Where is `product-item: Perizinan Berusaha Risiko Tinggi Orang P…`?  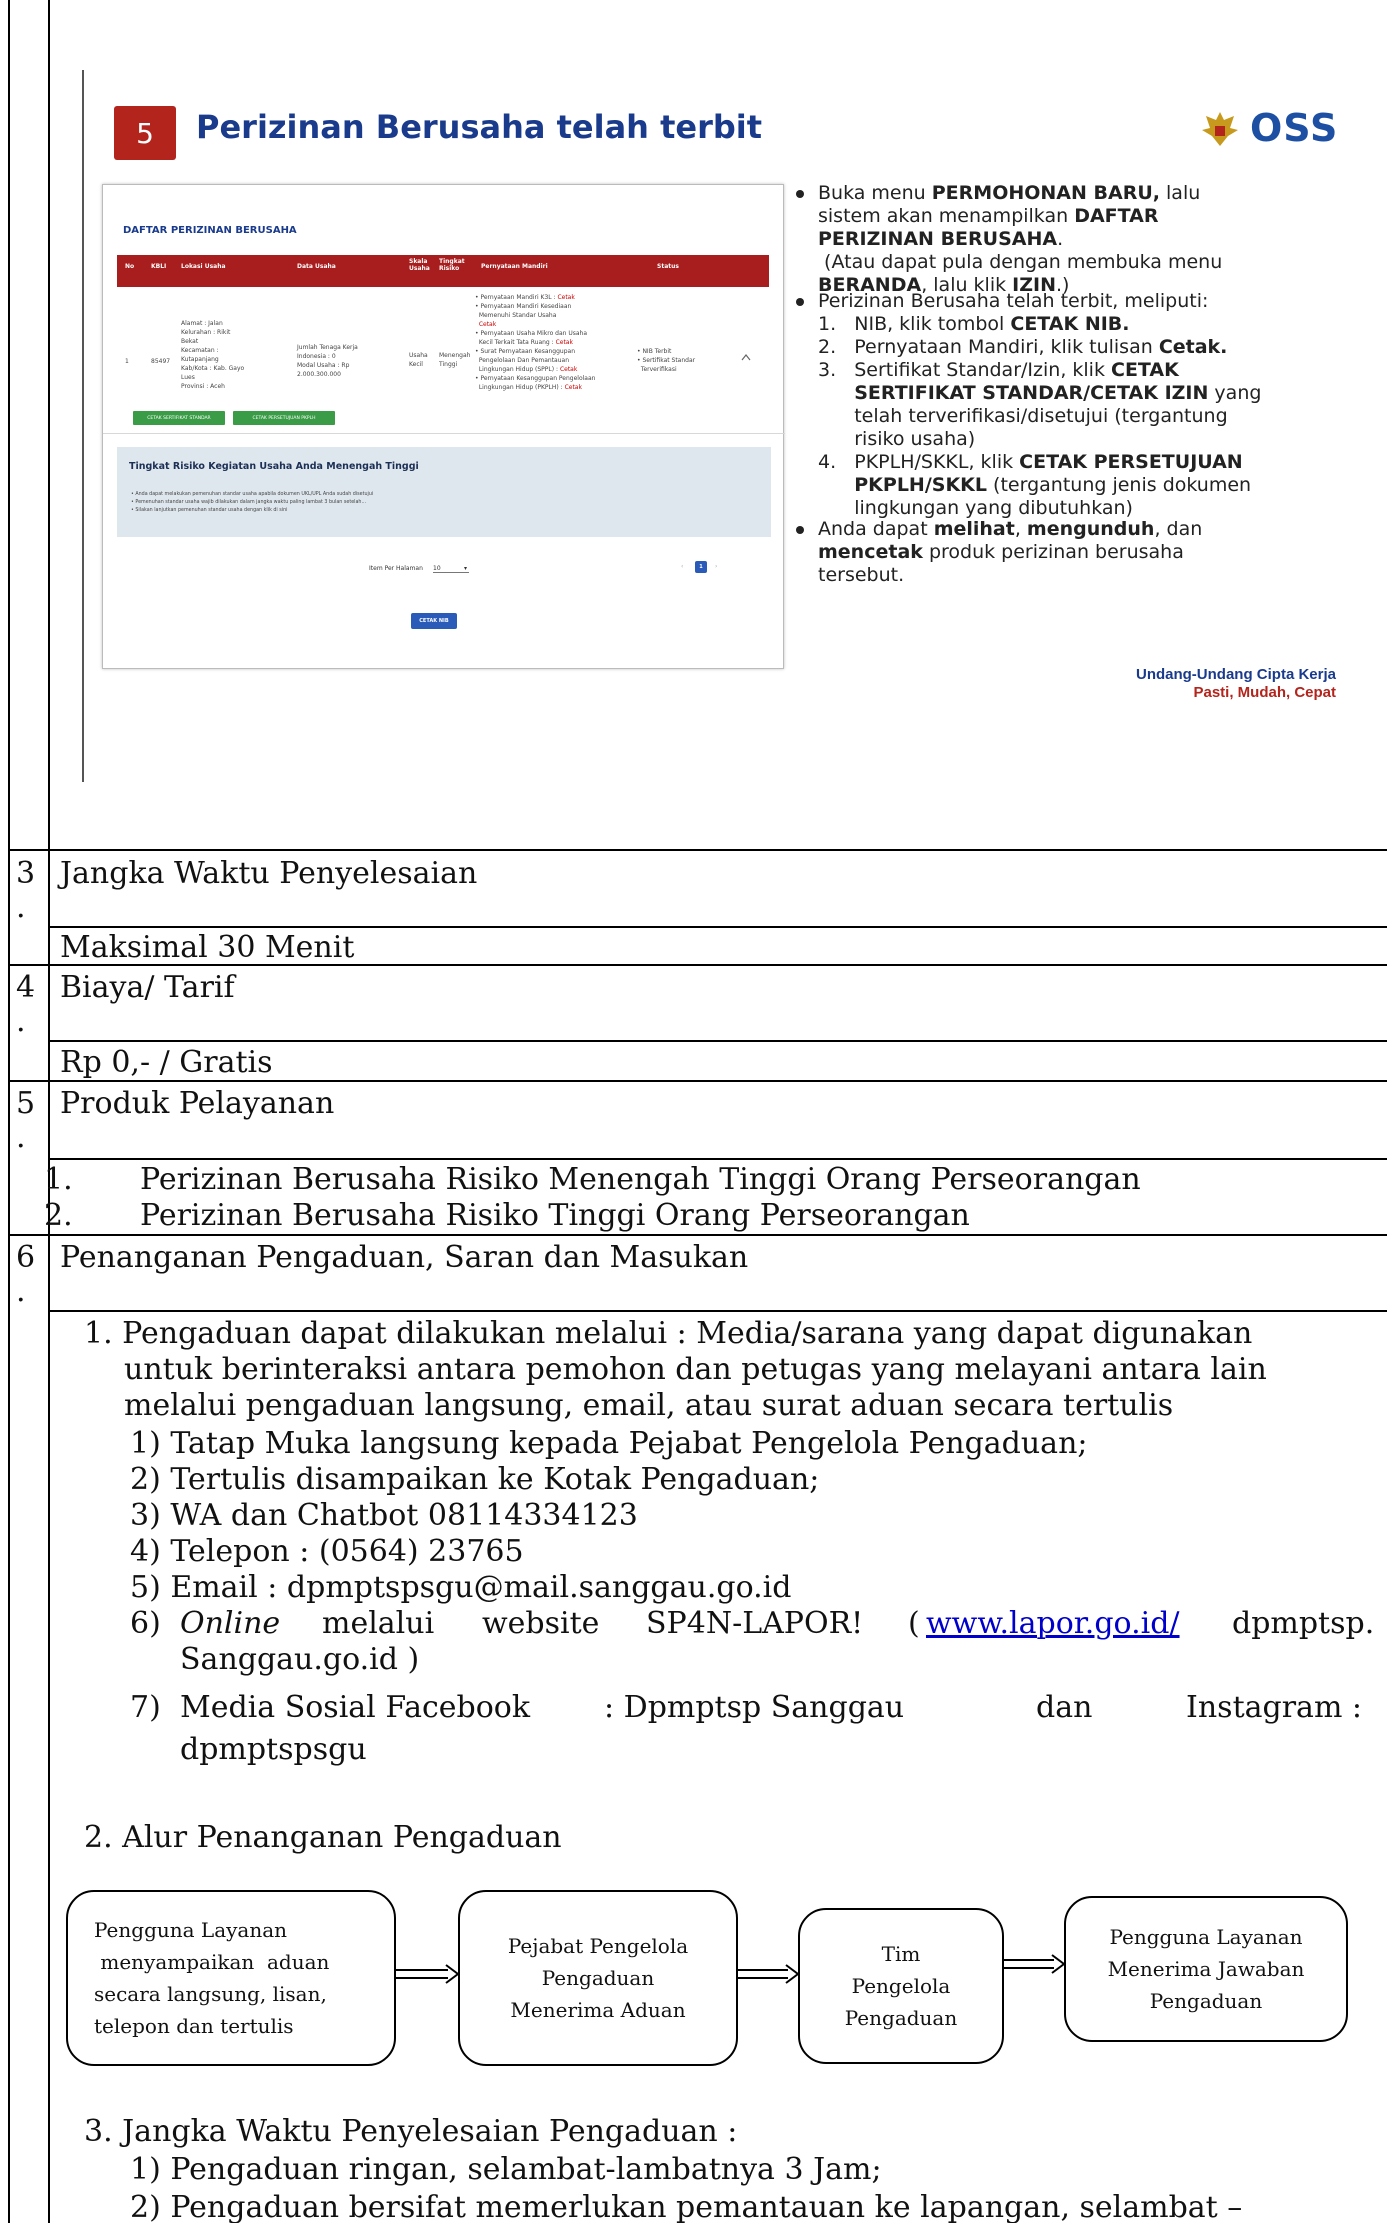
product-item: Perizinan Berusaha Risiko Tinggi Orang P… is located at coordinates (555, 1215).